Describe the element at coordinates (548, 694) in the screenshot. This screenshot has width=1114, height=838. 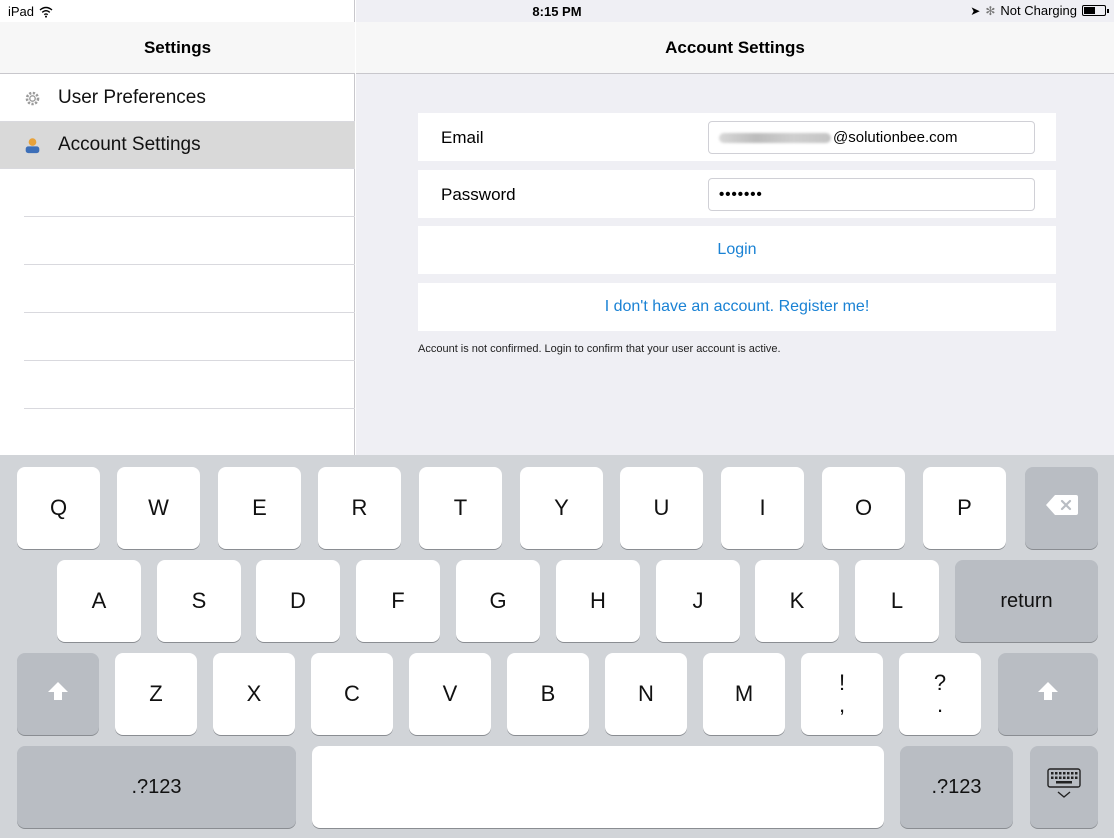
I see `key-b: B` at that location.